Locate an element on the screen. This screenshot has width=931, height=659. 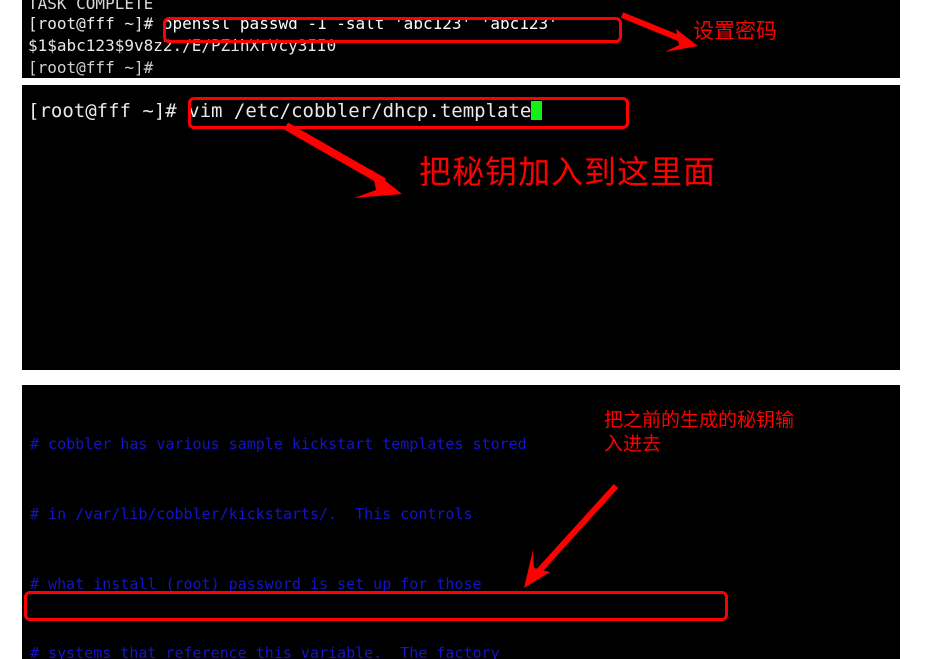
vim-command-text: vim /etc/cobbler/dhcp.template is located at coordinates (360, 111).